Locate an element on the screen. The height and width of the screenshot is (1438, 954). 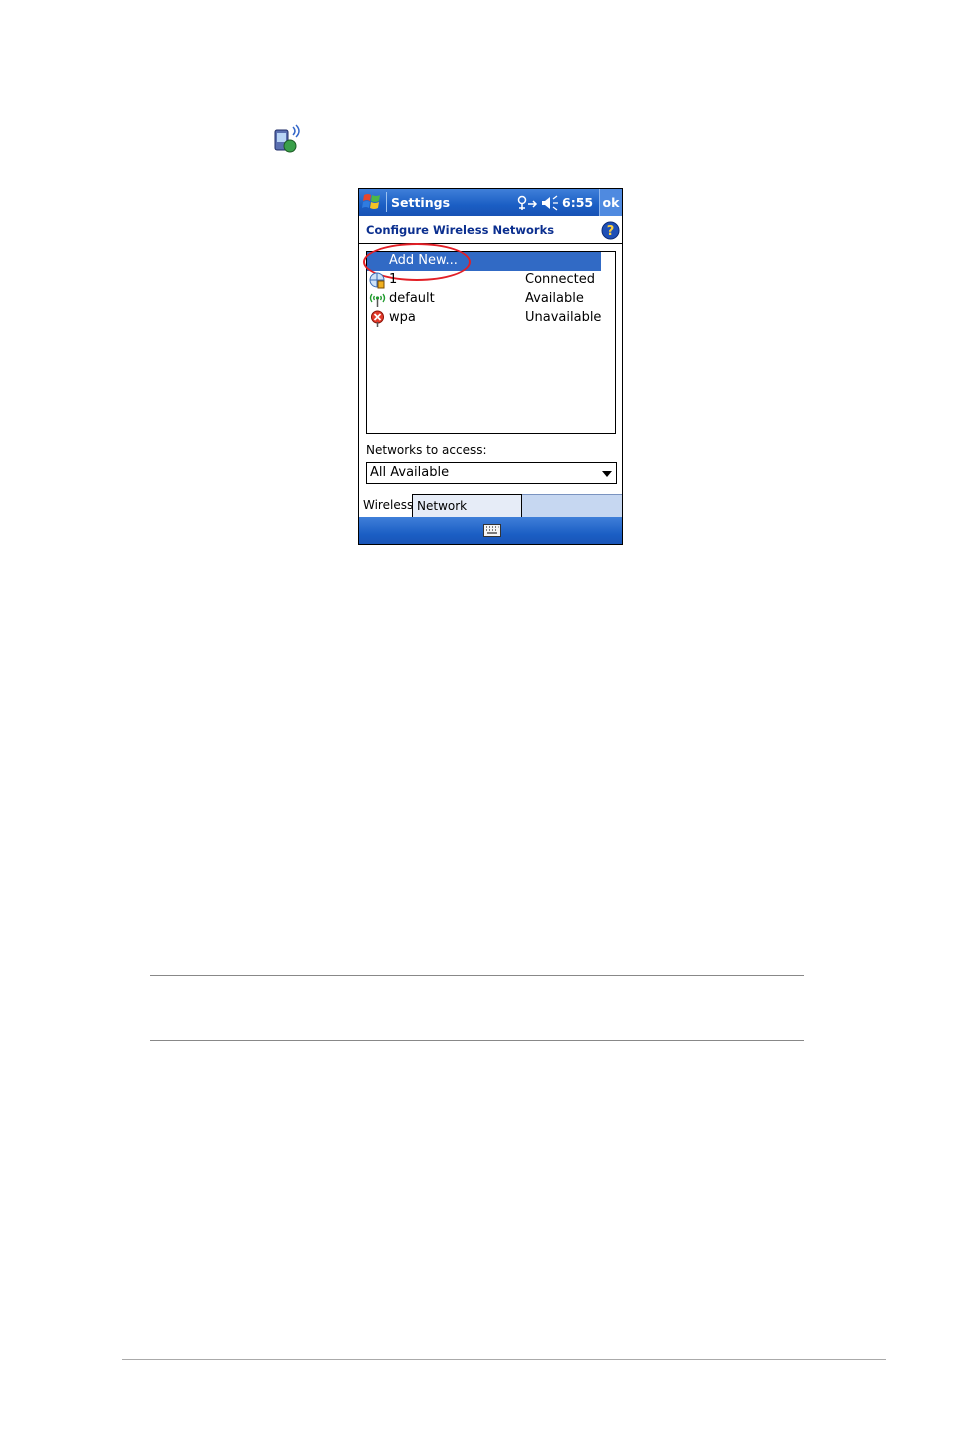
connected-network-icon is located at coordinates (377, 280).